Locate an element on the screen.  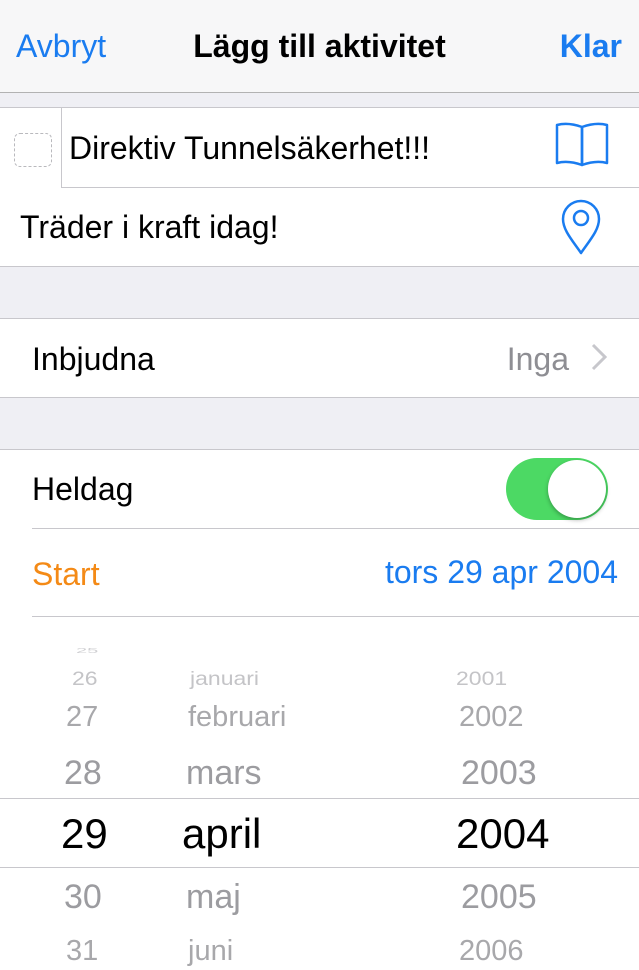
picker-year: 2005 is located at coordinates (499, 897).